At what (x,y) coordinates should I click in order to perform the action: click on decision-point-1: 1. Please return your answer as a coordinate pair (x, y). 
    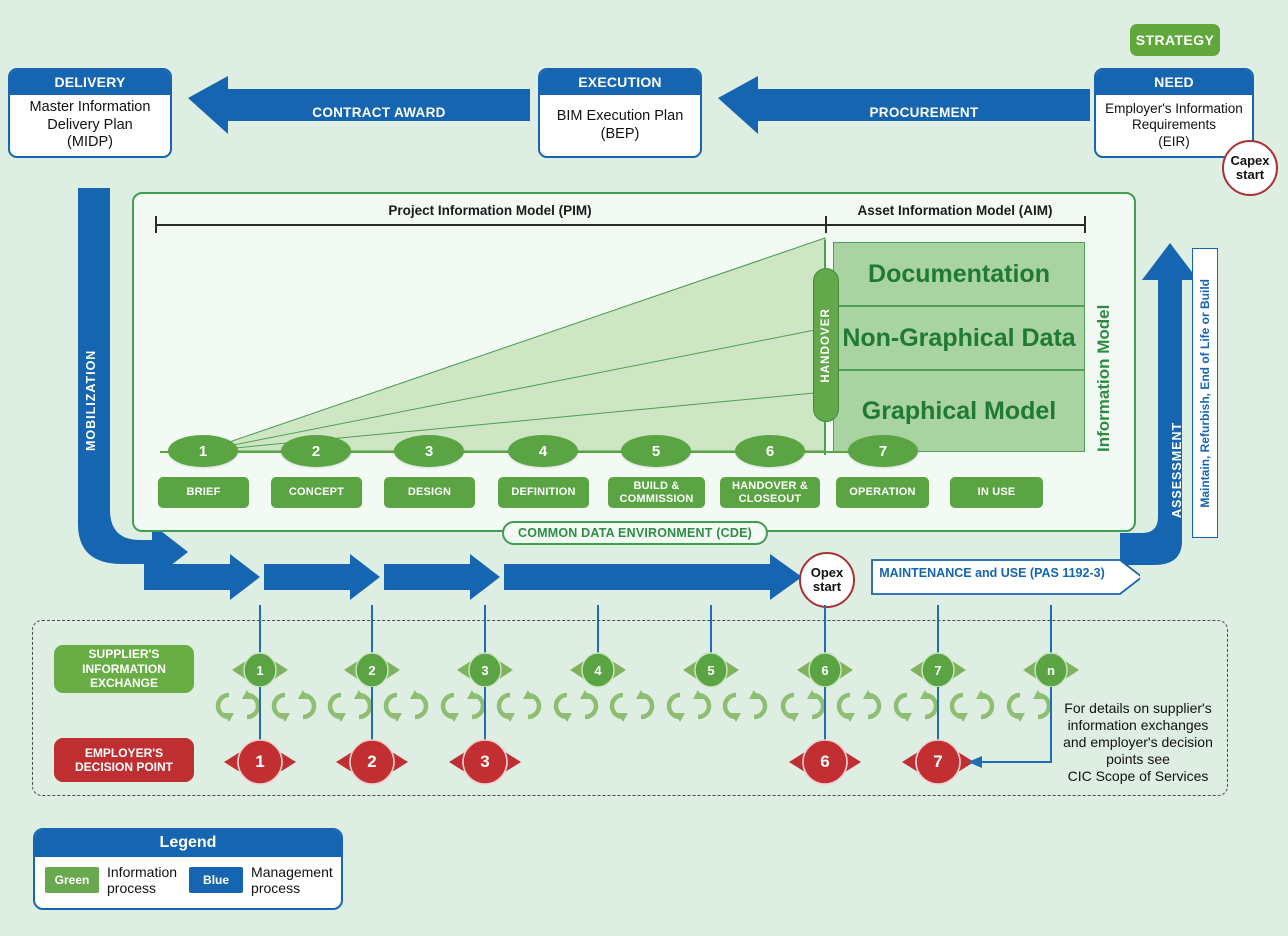
    Looking at the image, I should click on (260, 762).